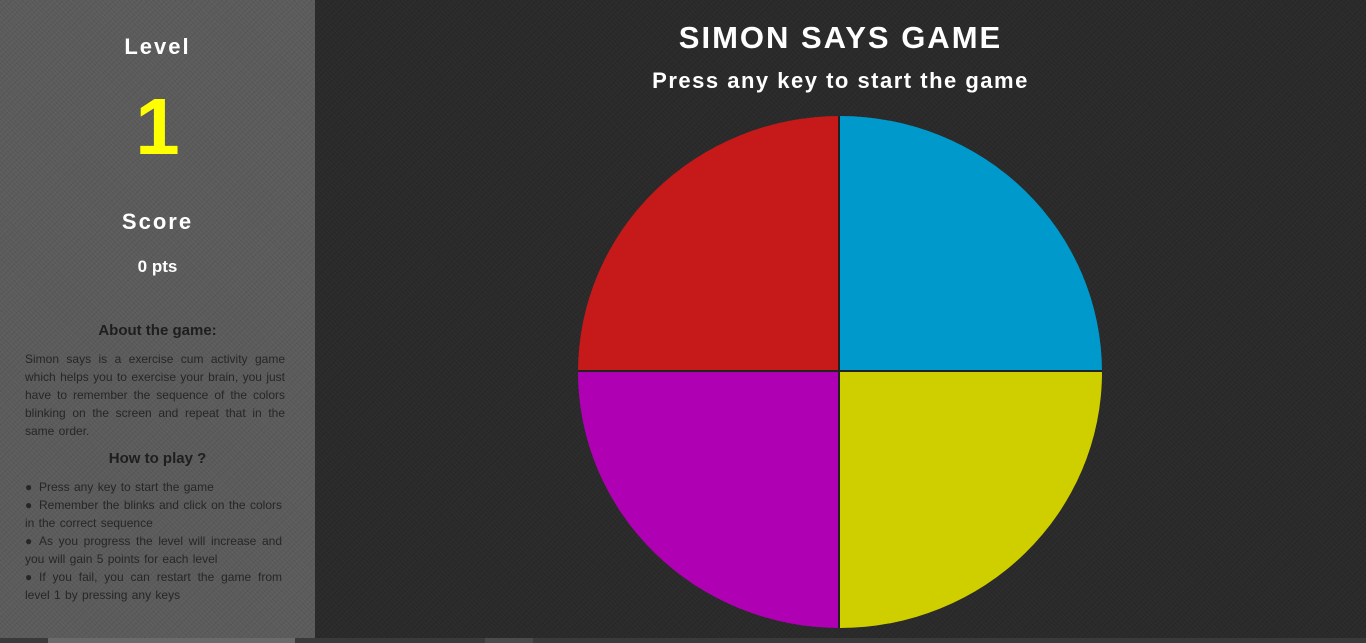 The image size is (1366, 643). I want to click on score-value: 0 pts, so click(157, 266).